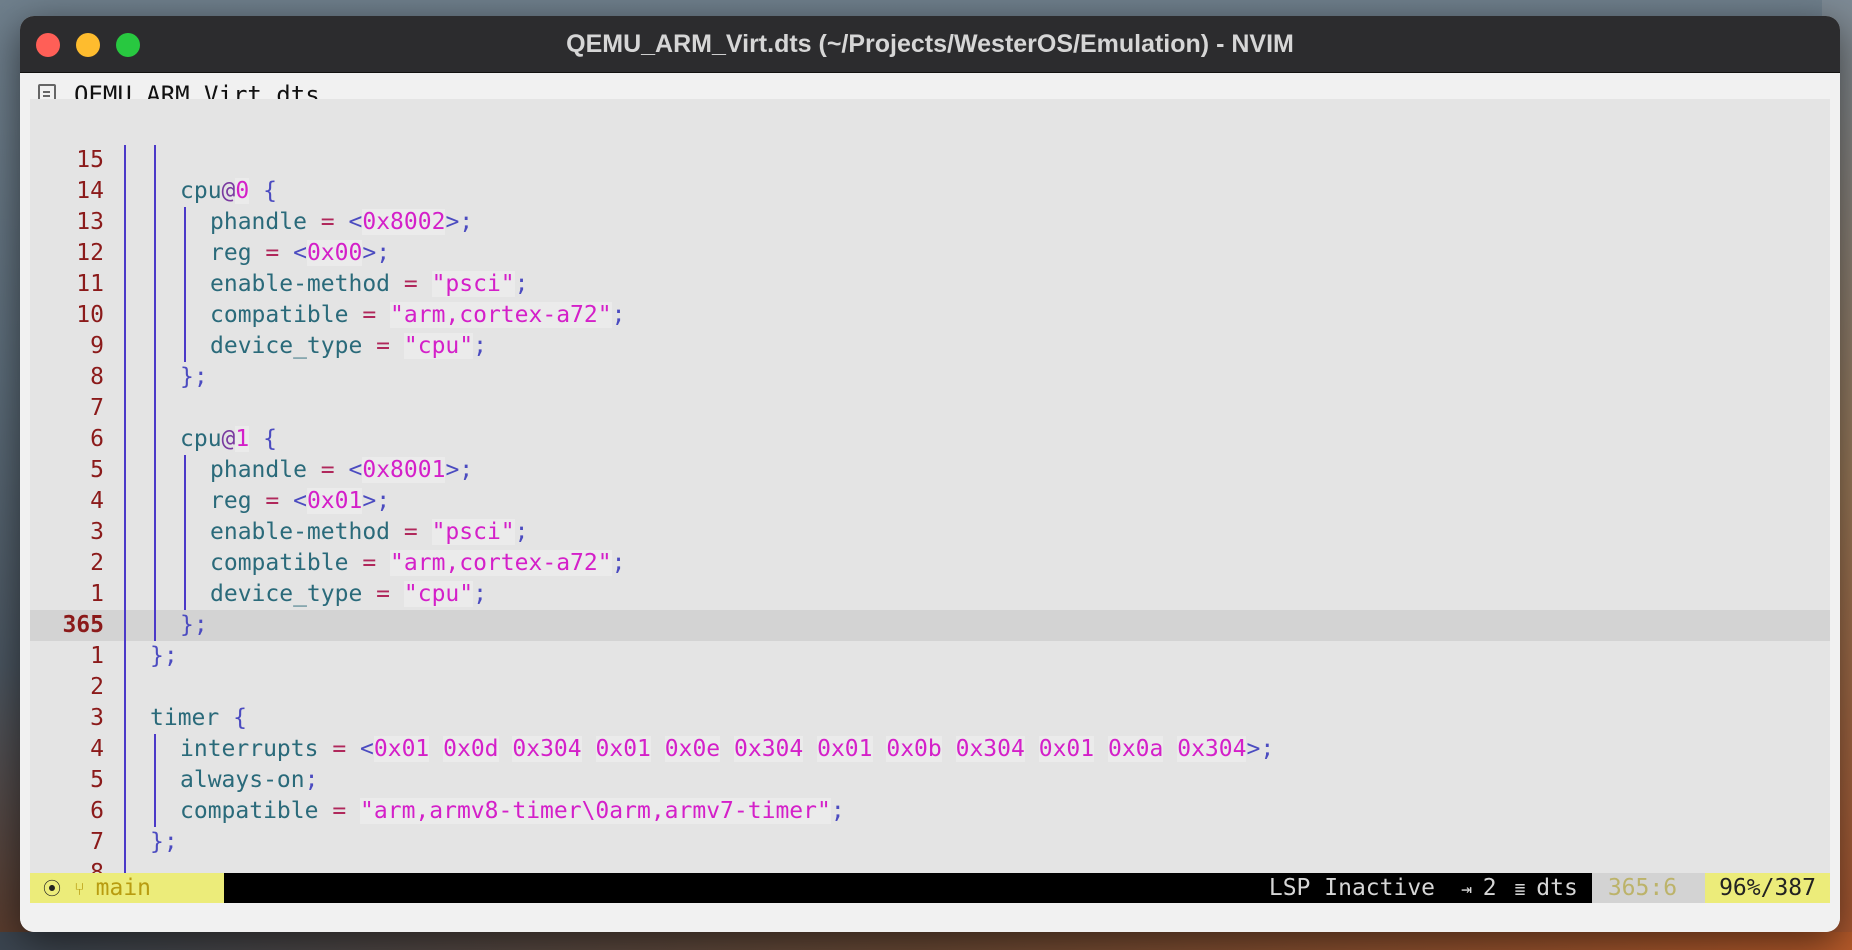 Image resolution: width=1852 pixels, height=950 pixels. I want to click on code-text: };, so click(194, 625).